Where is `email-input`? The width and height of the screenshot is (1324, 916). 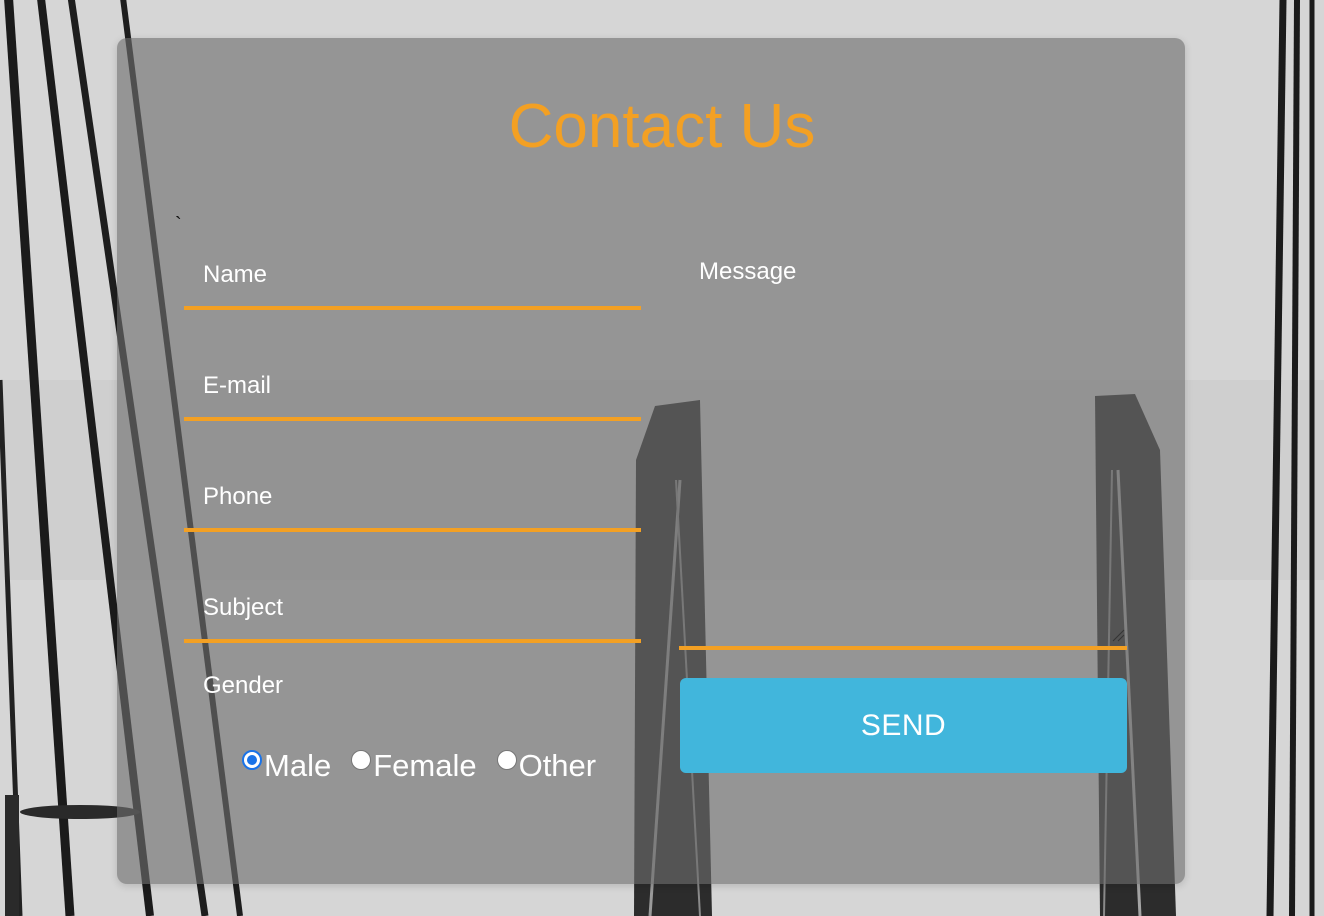 email-input is located at coordinates (412, 386).